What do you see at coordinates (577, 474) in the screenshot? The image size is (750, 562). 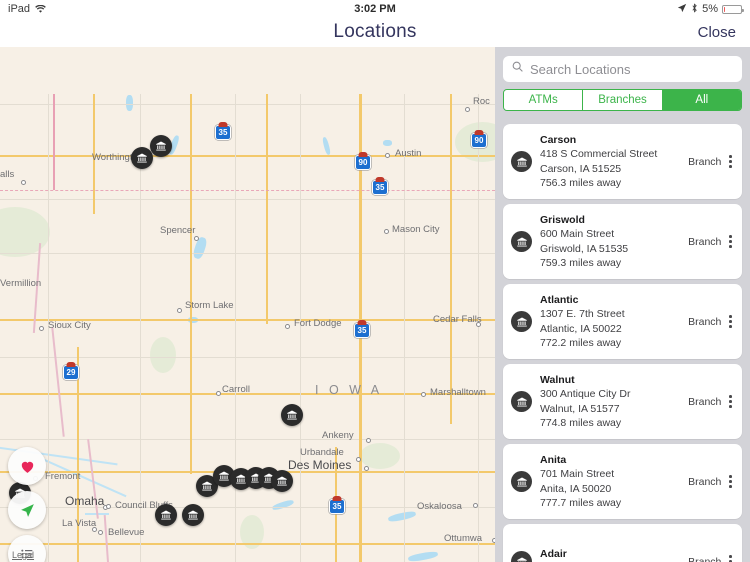 I see `location-address: 701 Main Street` at bounding box center [577, 474].